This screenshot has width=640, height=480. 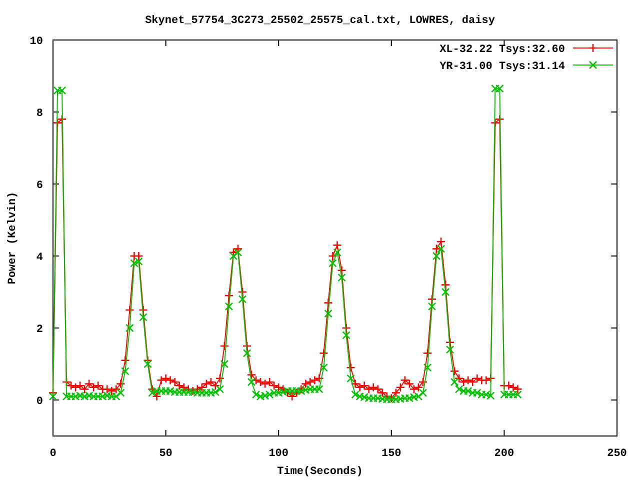 I want to click on legend-label: XL-32.22 Tsys:32.60, so click(x=502, y=50).